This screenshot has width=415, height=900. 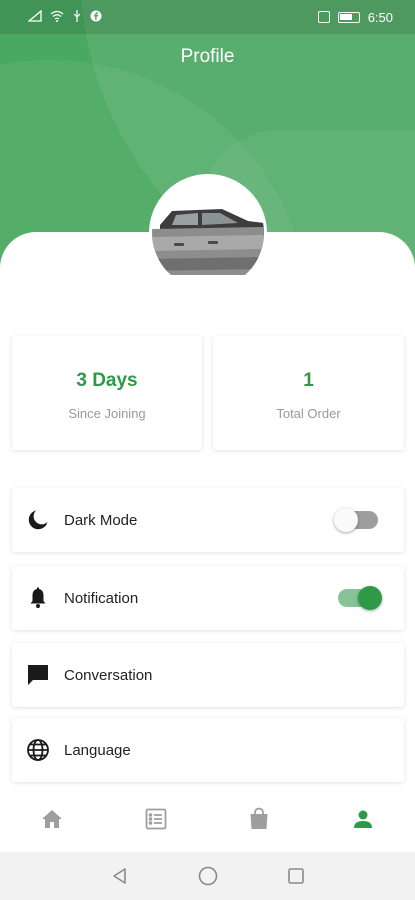 I want to click on stat-card-total-order: 1 Total Order, so click(x=308, y=393).